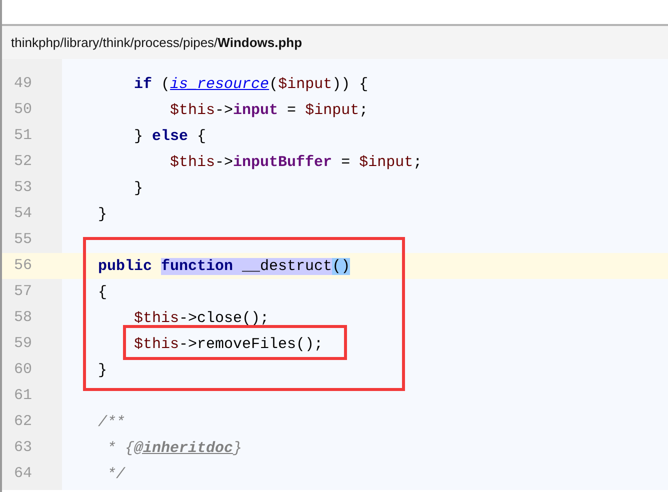  Describe the element at coordinates (23, 292) in the screenshot. I see `line-number: 57` at that location.